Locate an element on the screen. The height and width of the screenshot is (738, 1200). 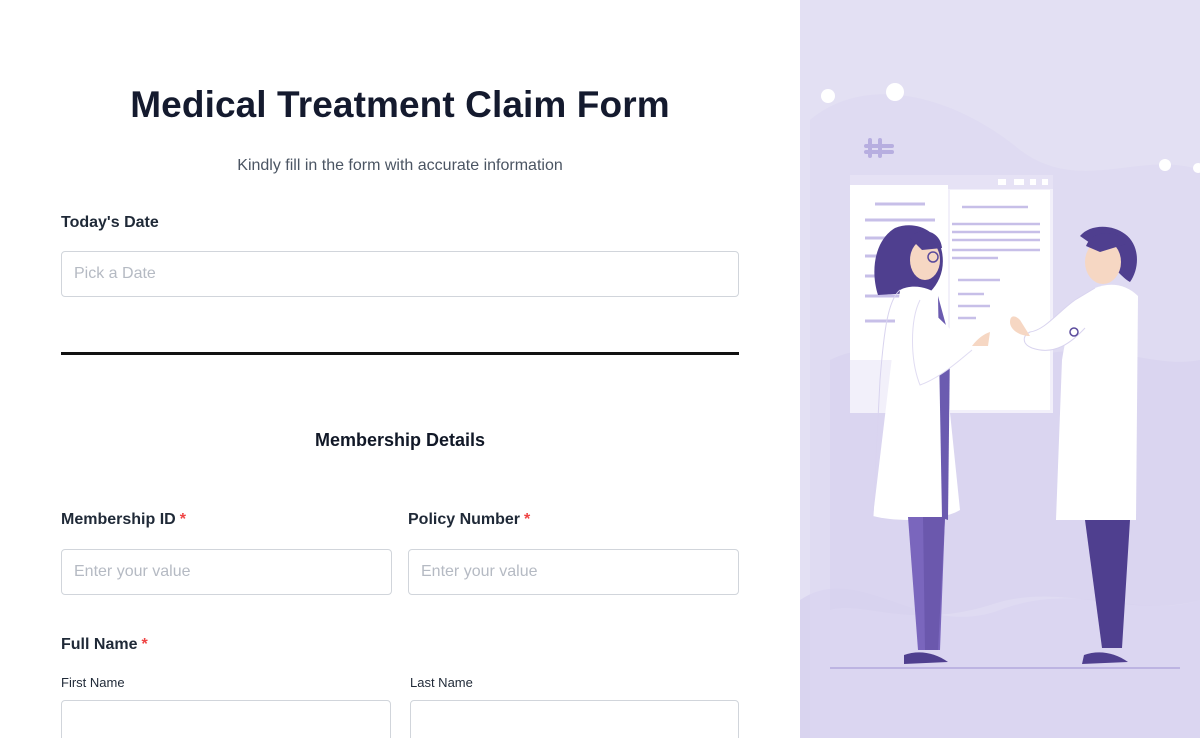
todays-date-input is located at coordinates (400, 274).